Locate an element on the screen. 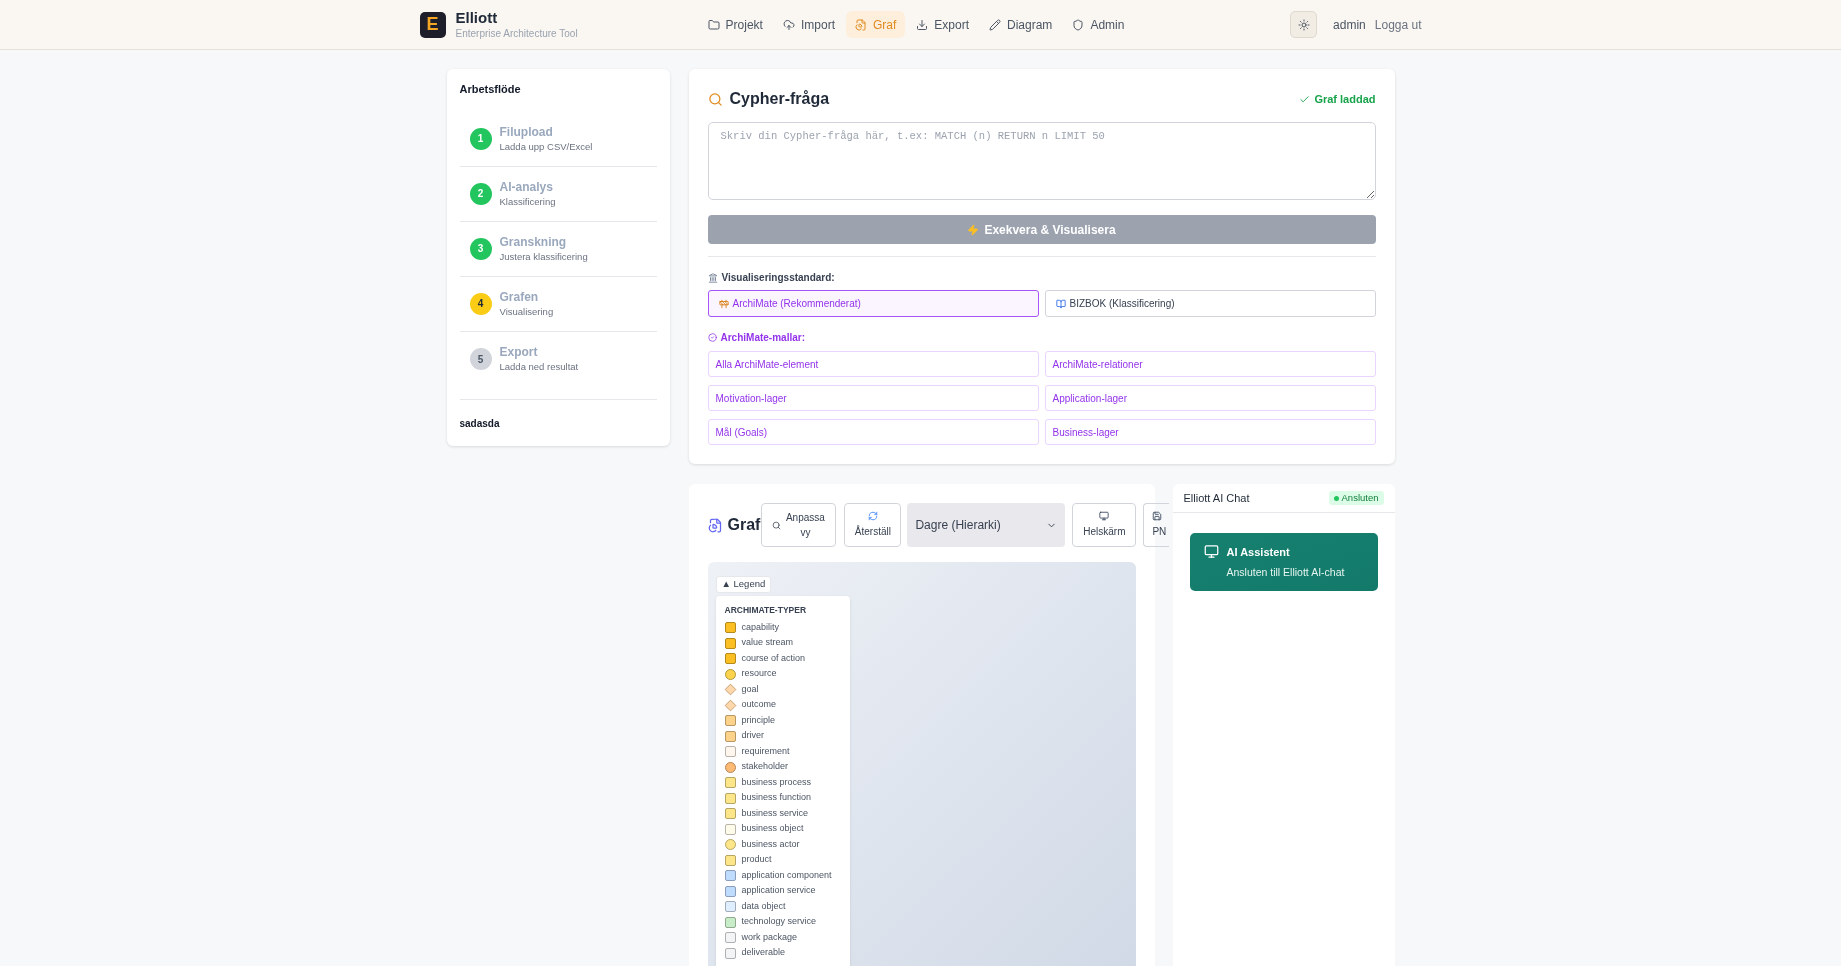 The height and width of the screenshot is (966, 1841). graph-loaded-status: Graf laddad is located at coordinates (1345, 99).